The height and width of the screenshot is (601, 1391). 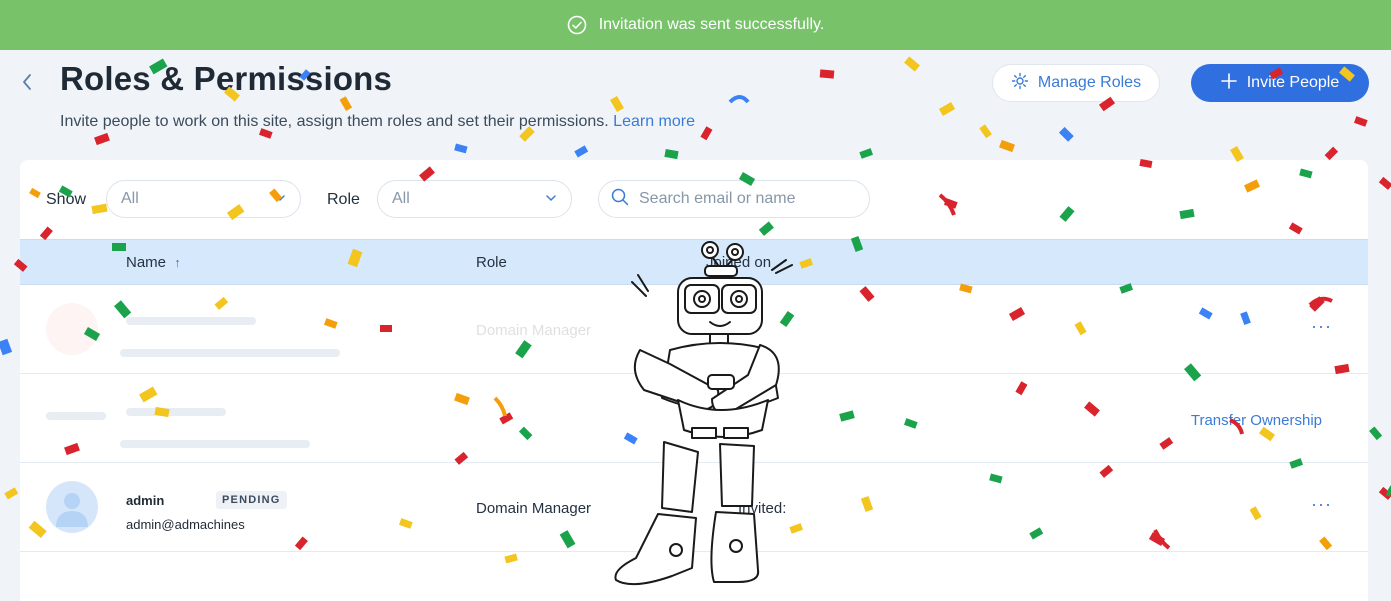 I want to click on invite-people-button: Invite People, so click(x=1280, y=83).